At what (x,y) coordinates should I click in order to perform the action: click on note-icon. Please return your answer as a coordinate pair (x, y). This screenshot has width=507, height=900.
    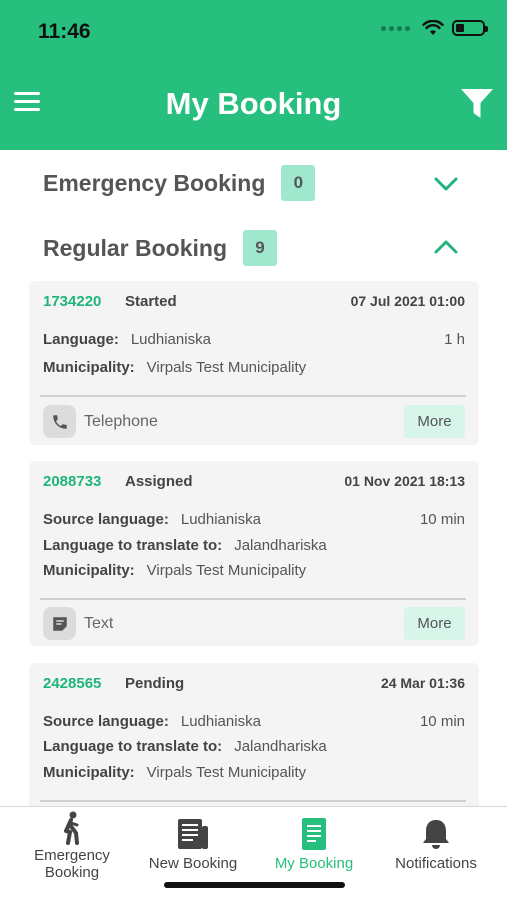
    Looking at the image, I should click on (59, 623).